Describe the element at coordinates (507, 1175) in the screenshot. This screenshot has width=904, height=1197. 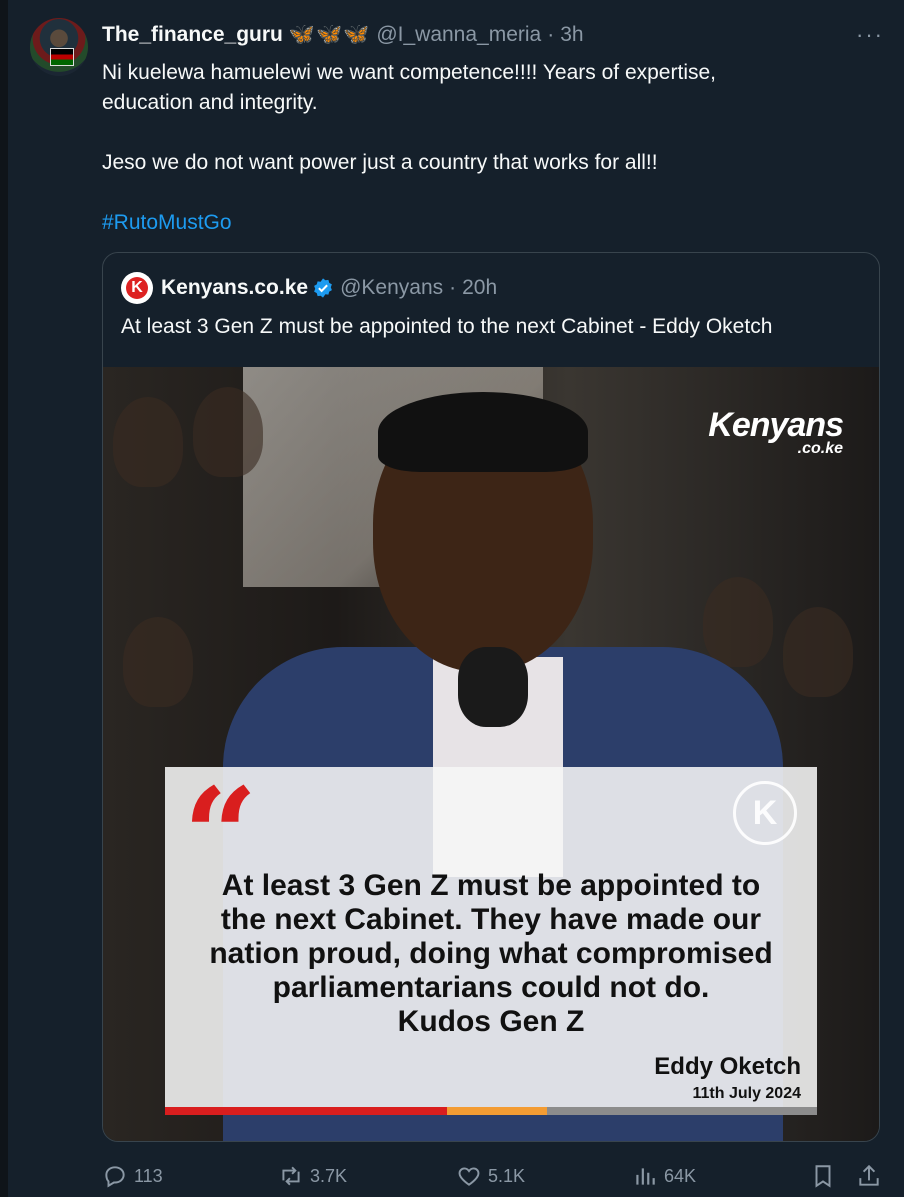
I see `like-count: 5.1K` at that location.